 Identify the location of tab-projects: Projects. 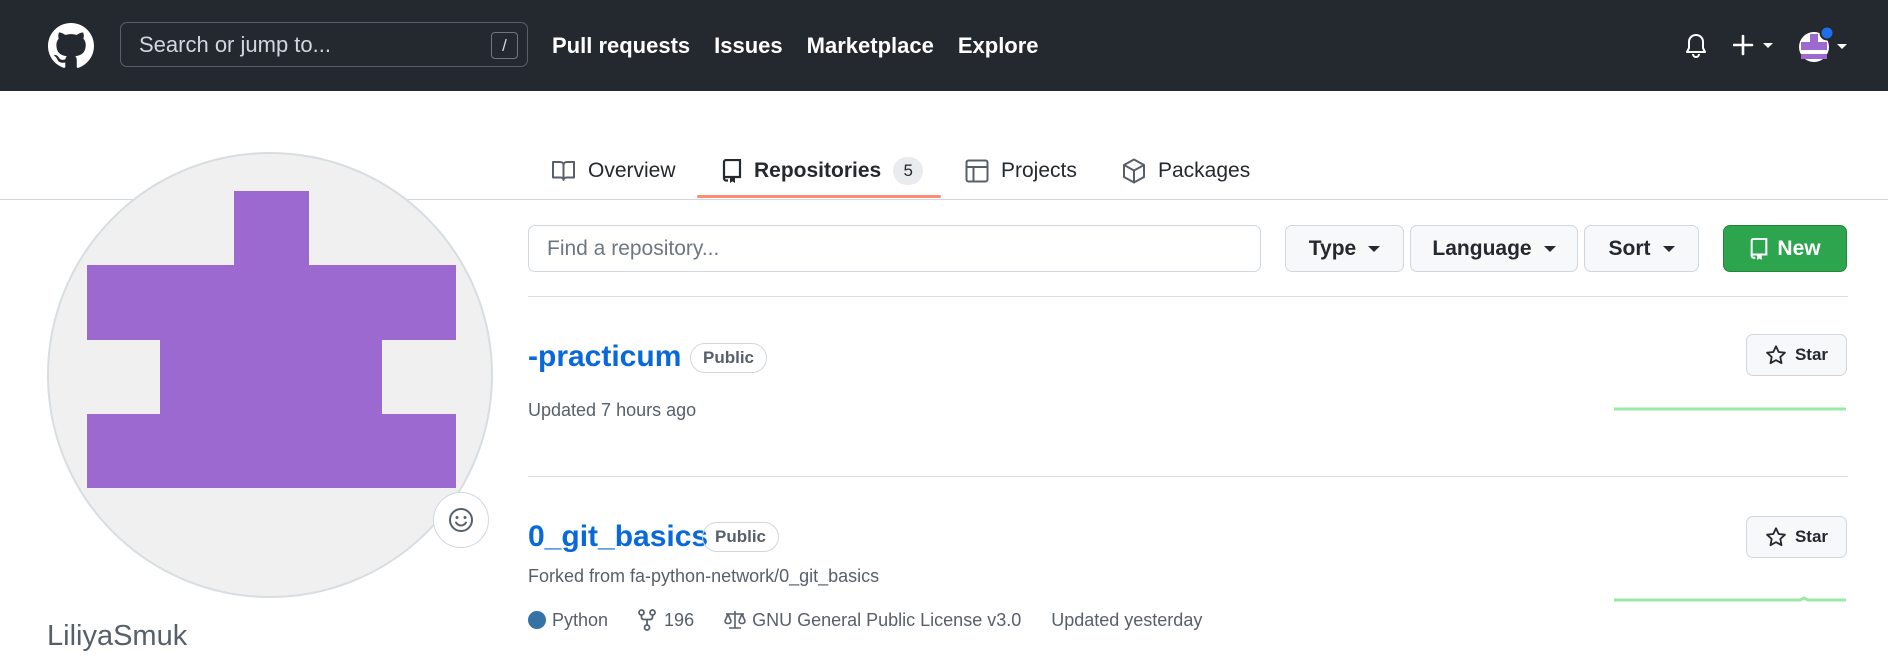
(1021, 171).